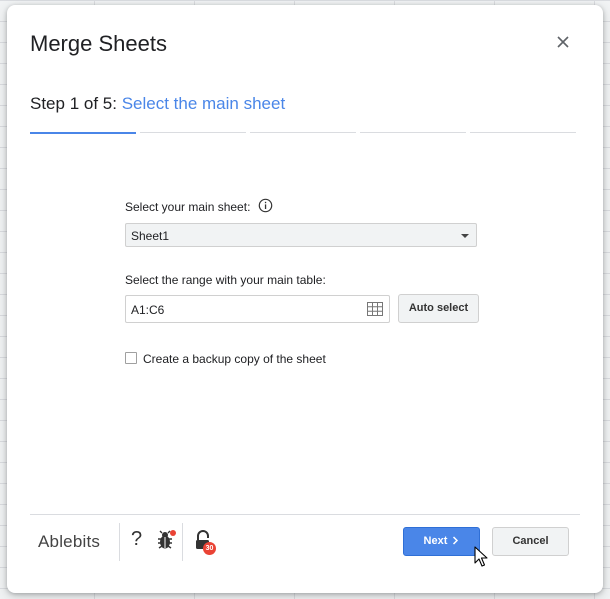 The width and height of the screenshot is (610, 599). Describe the element at coordinates (435, 541) in the screenshot. I see `next-button-label: Next` at that location.